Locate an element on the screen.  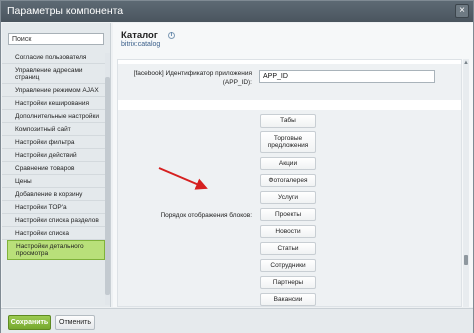
content-scrollbar-thumb is located at coordinates (466, 260).